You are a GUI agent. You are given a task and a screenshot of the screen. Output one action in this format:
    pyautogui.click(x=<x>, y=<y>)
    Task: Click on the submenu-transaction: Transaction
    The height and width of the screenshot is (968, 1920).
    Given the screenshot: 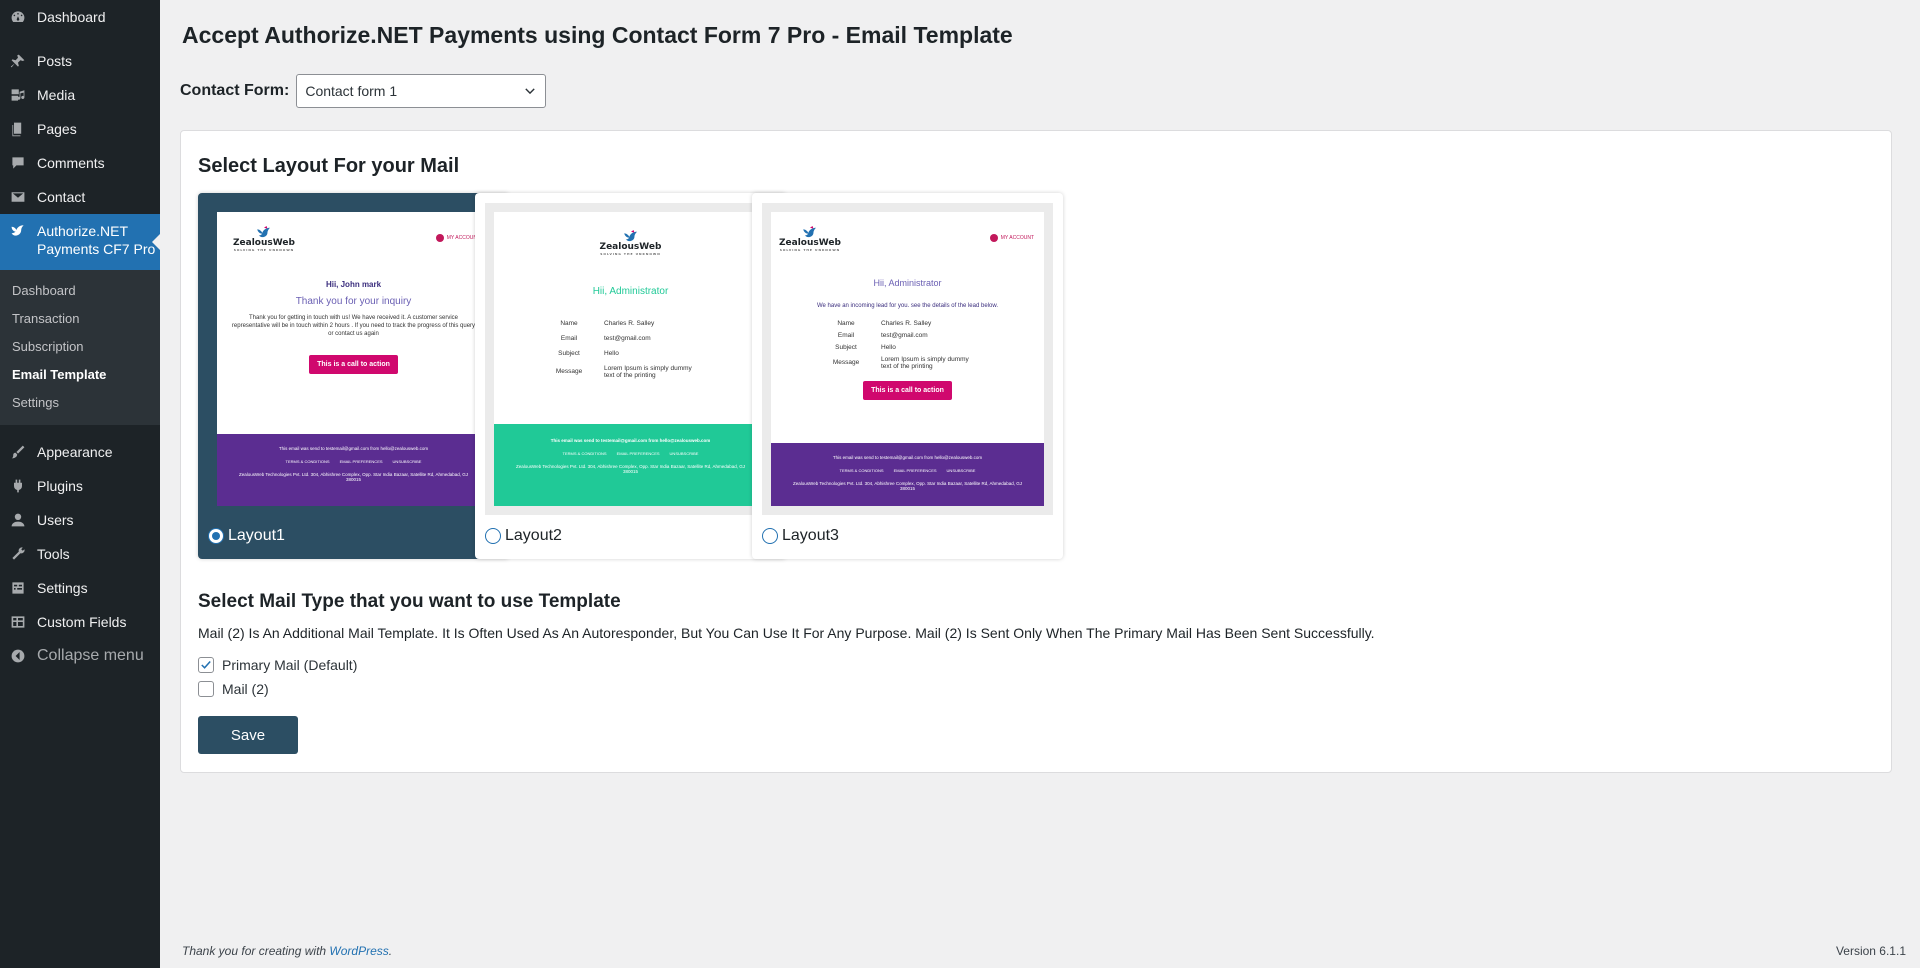 What is the action you would take?
    pyautogui.click(x=80, y=319)
    